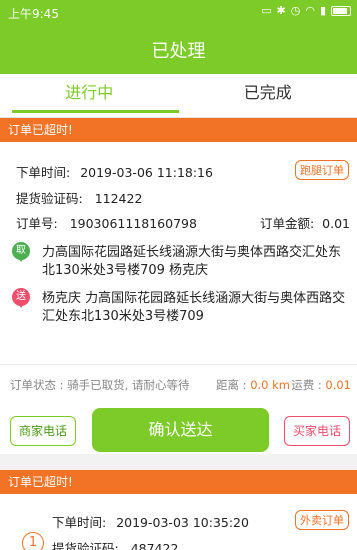  What do you see at coordinates (322, 520) in the screenshot?
I see `order-type-tag: 外卖订单` at bounding box center [322, 520].